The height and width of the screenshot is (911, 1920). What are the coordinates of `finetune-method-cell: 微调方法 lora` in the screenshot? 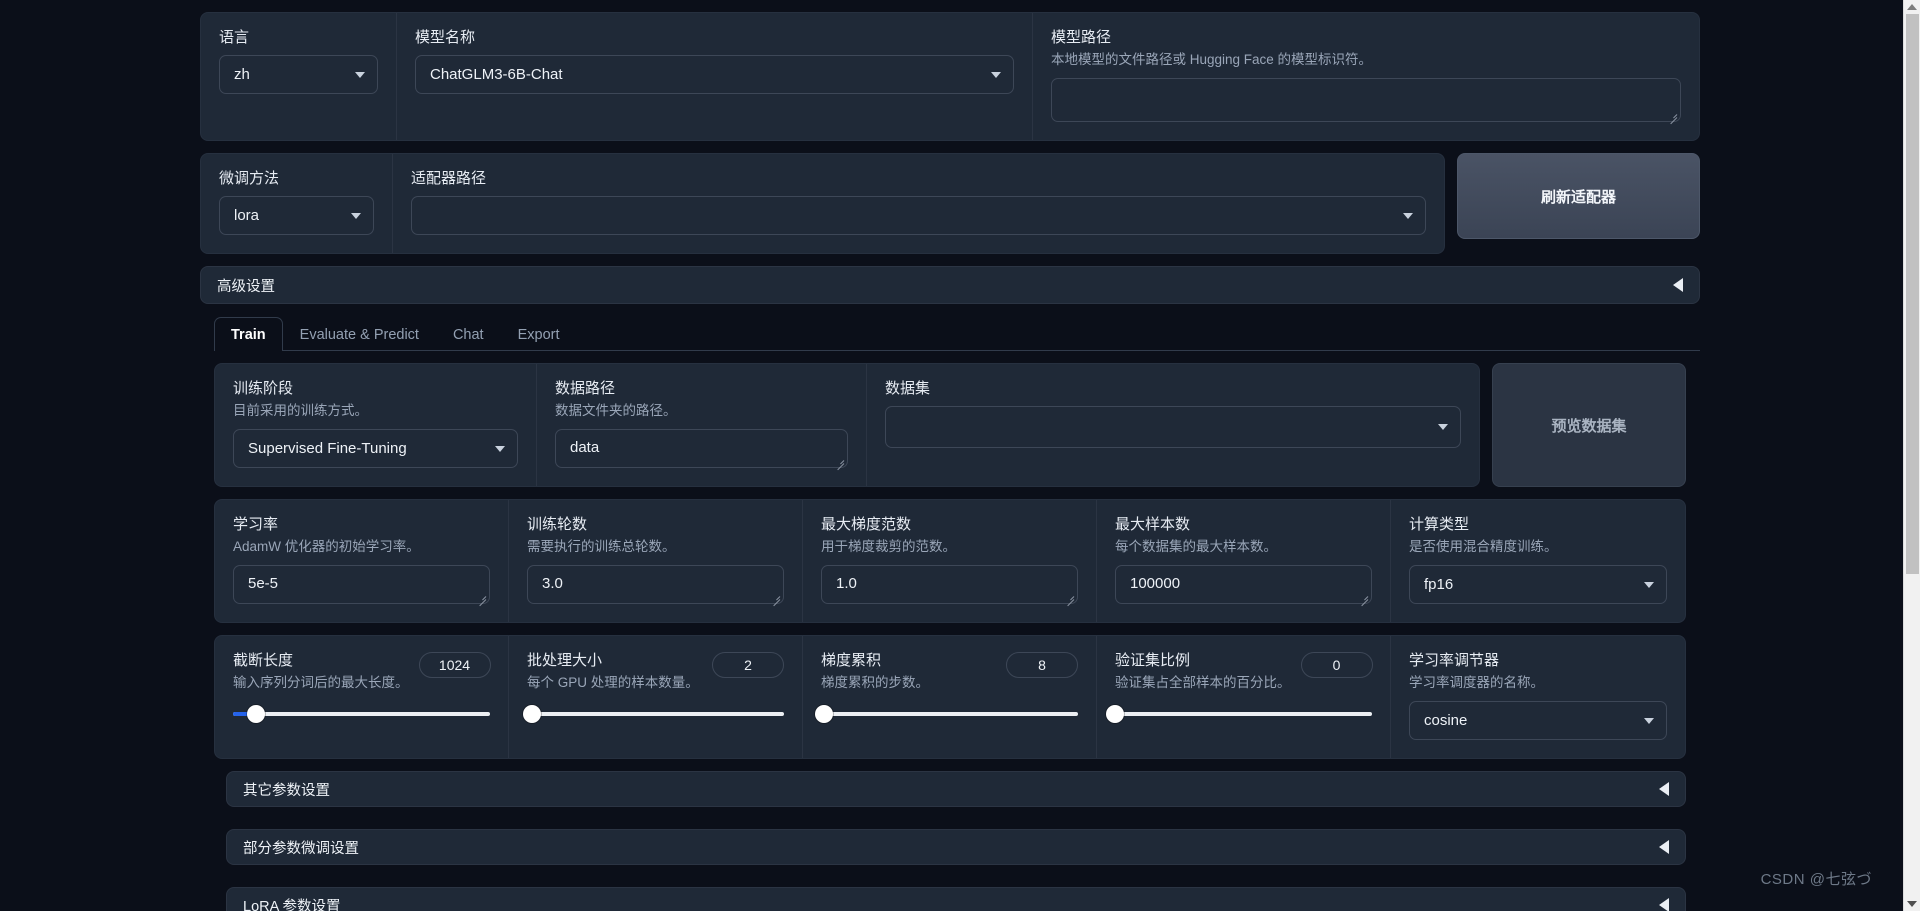 It's located at (297, 203).